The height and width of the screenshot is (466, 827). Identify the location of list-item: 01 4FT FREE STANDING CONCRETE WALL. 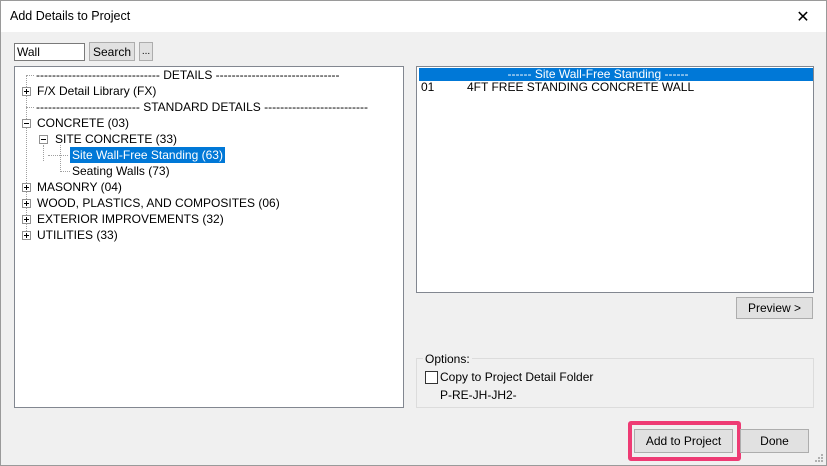
(616, 87).